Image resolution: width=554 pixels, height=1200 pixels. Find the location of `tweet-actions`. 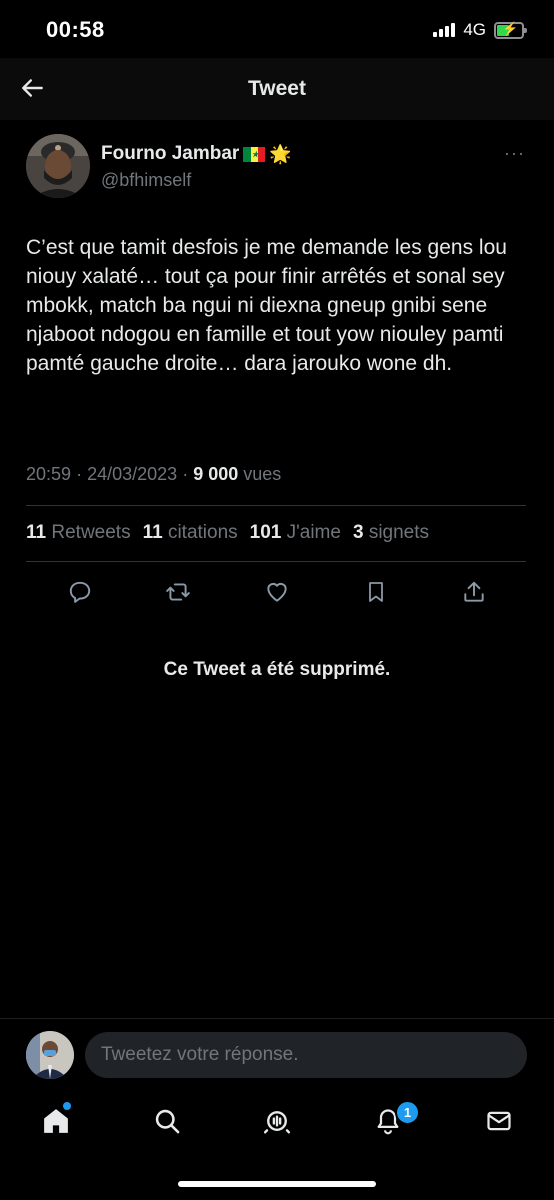

tweet-actions is located at coordinates (276, 592).